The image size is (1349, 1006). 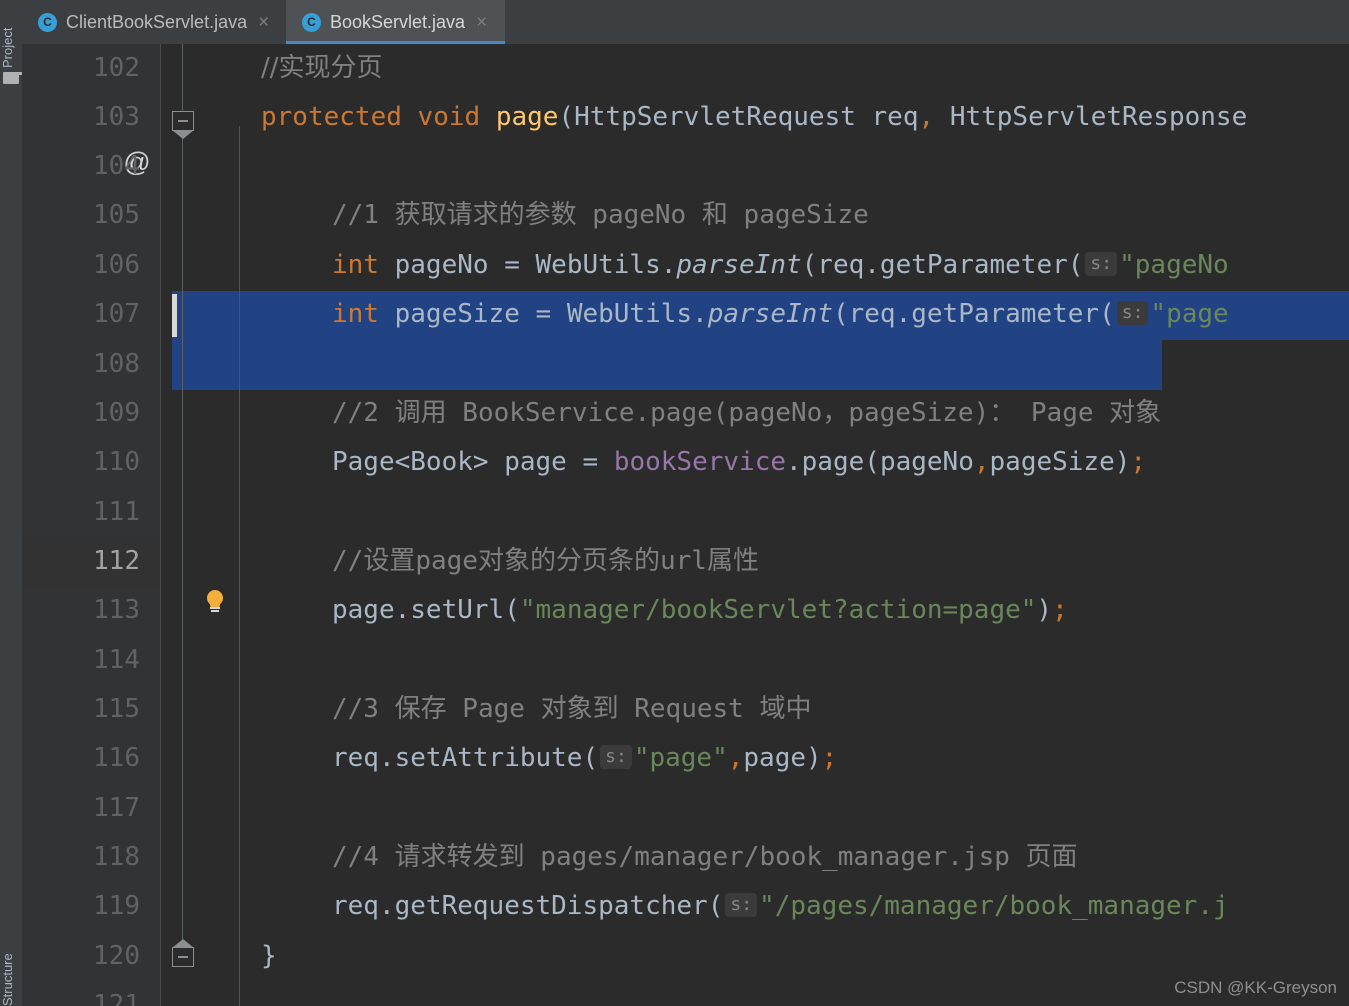 I want to click on editor-line-row: 105 //1 获取请求的参数 pageNo 和 pageSize, so click(x=685, y=216).